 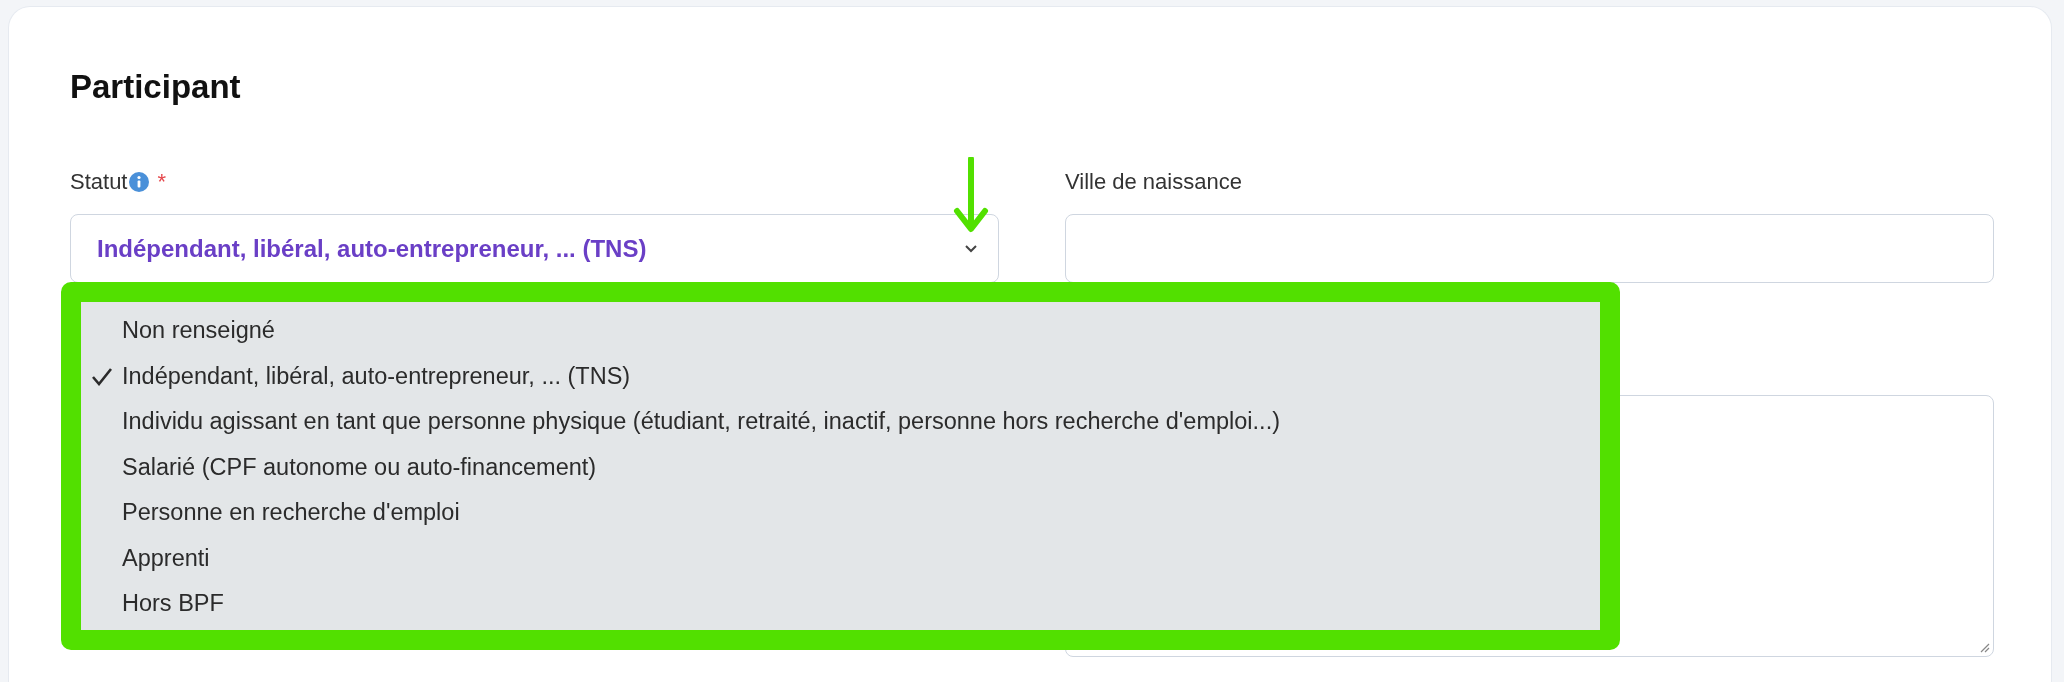 I want to click on dropdown-option: Indépendant, libéral, auto-entrepreneur, ... (TNS), so click(x=840, y=376).